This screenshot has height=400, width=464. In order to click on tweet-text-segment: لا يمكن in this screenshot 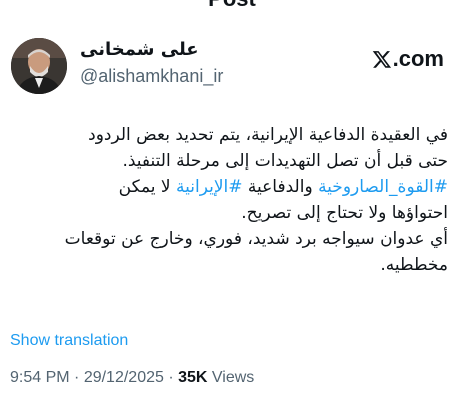, I will do `click(147, 187)`.